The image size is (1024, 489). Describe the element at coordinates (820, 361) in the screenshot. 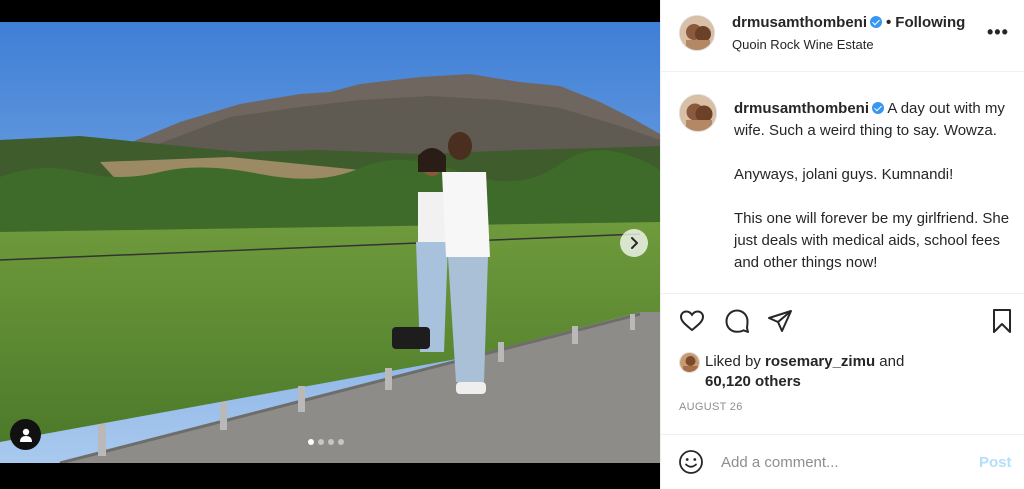

I see `liked-by-user-link: rosemary_zimu` at that location.